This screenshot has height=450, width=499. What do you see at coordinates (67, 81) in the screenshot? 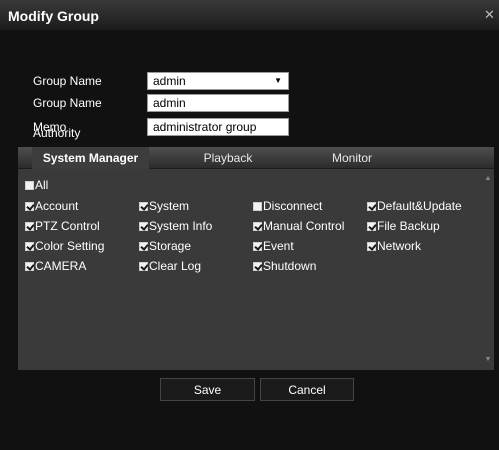
I see `group-name-select-label: Group Name` at bounding box center [67, 81].